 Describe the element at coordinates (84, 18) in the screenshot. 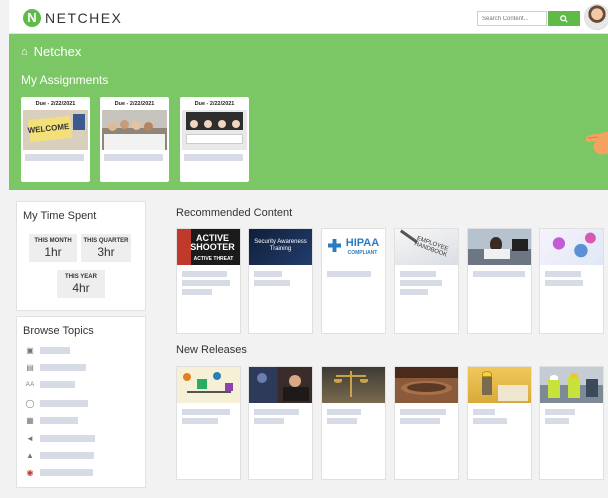

I see `logo-text: NETCHEX` at that location.